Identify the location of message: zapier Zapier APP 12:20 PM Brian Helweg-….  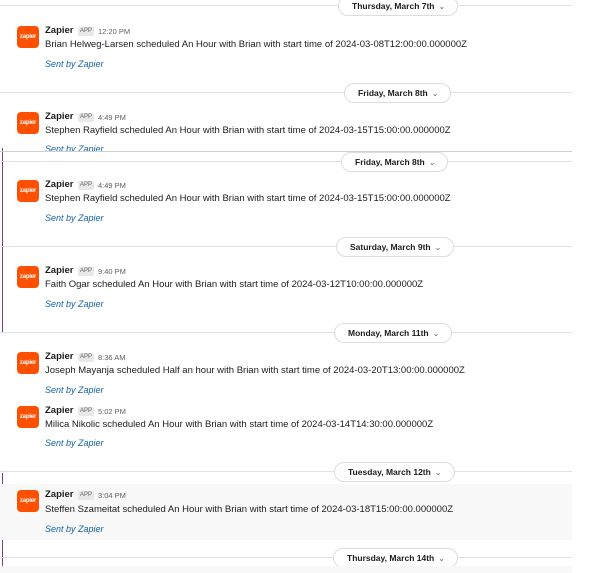
(286, 48).